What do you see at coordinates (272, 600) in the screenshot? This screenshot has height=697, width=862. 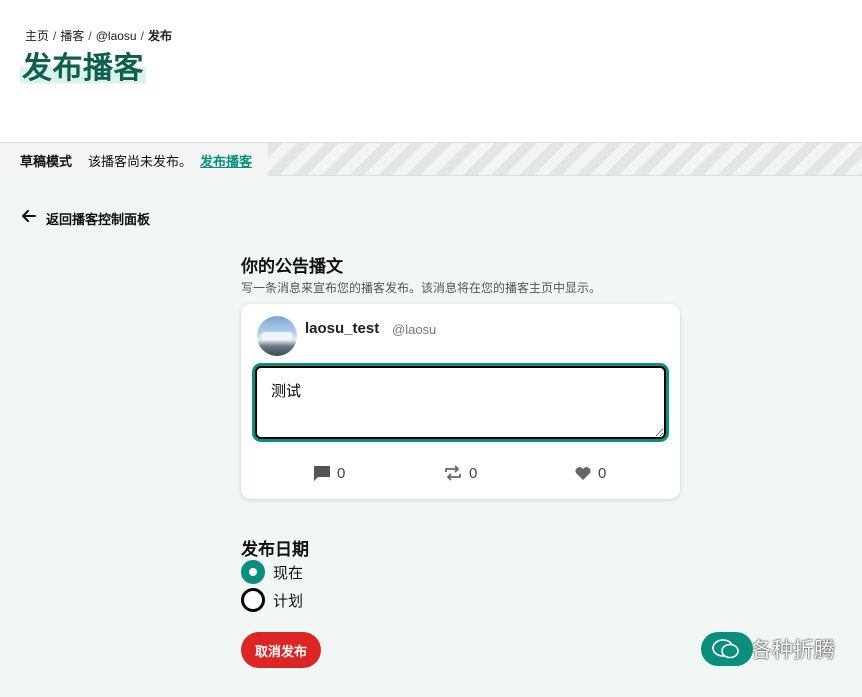 I see `schedule-option: 计划` at bounding box center [272, 600].